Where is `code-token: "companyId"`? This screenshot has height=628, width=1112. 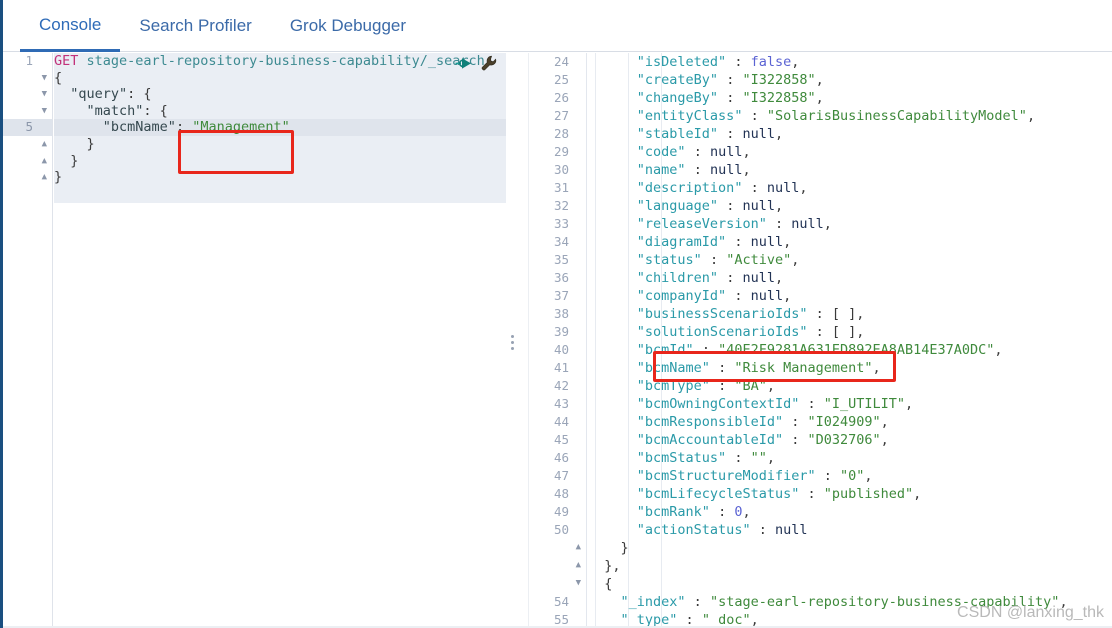
code-token: "companyId" is located at coordinates (681, 296).